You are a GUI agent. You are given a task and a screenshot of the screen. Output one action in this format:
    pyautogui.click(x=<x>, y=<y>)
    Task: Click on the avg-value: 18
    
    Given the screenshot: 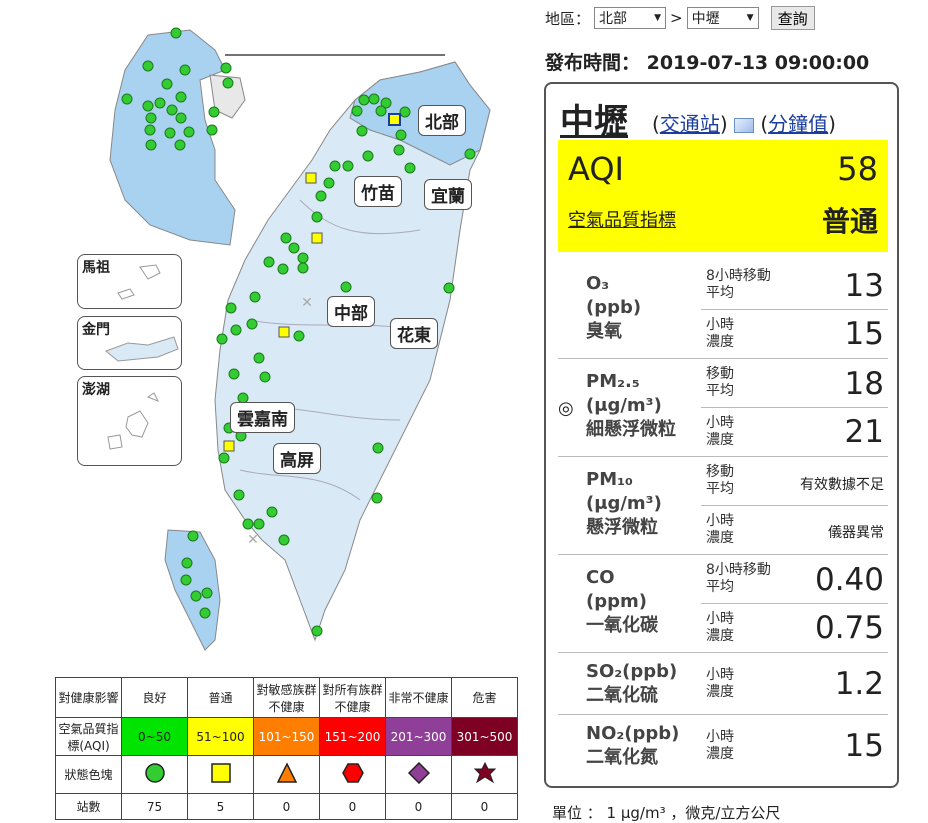 What is the action you would take?
    pyautogui.click(x=864, y=384)
    